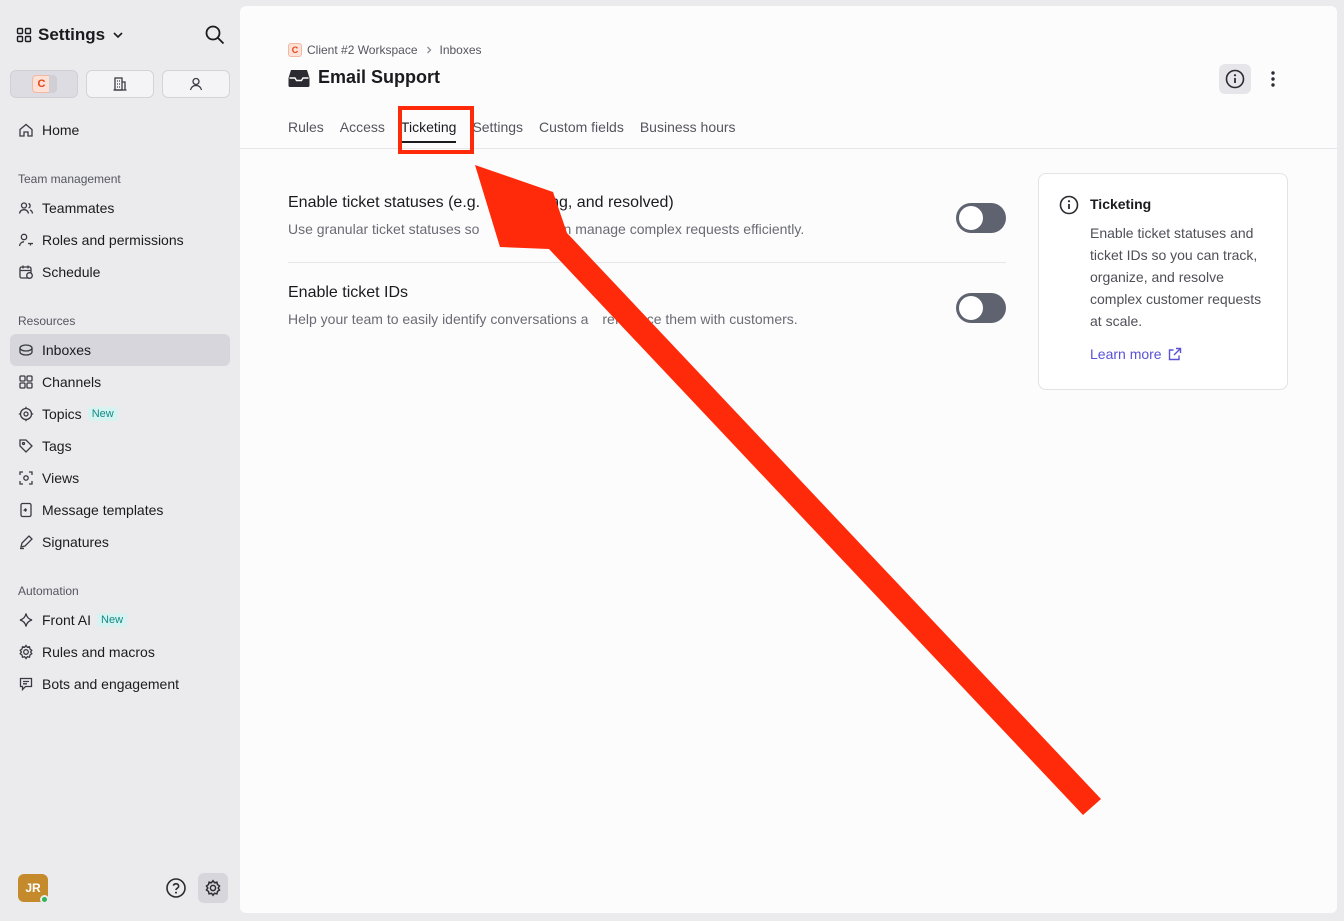 This screenshot has height=921, width=1344. Describe the element at coordinates (1121, 204) in the screenshot. I see `card-title: Ticketing` at that location.